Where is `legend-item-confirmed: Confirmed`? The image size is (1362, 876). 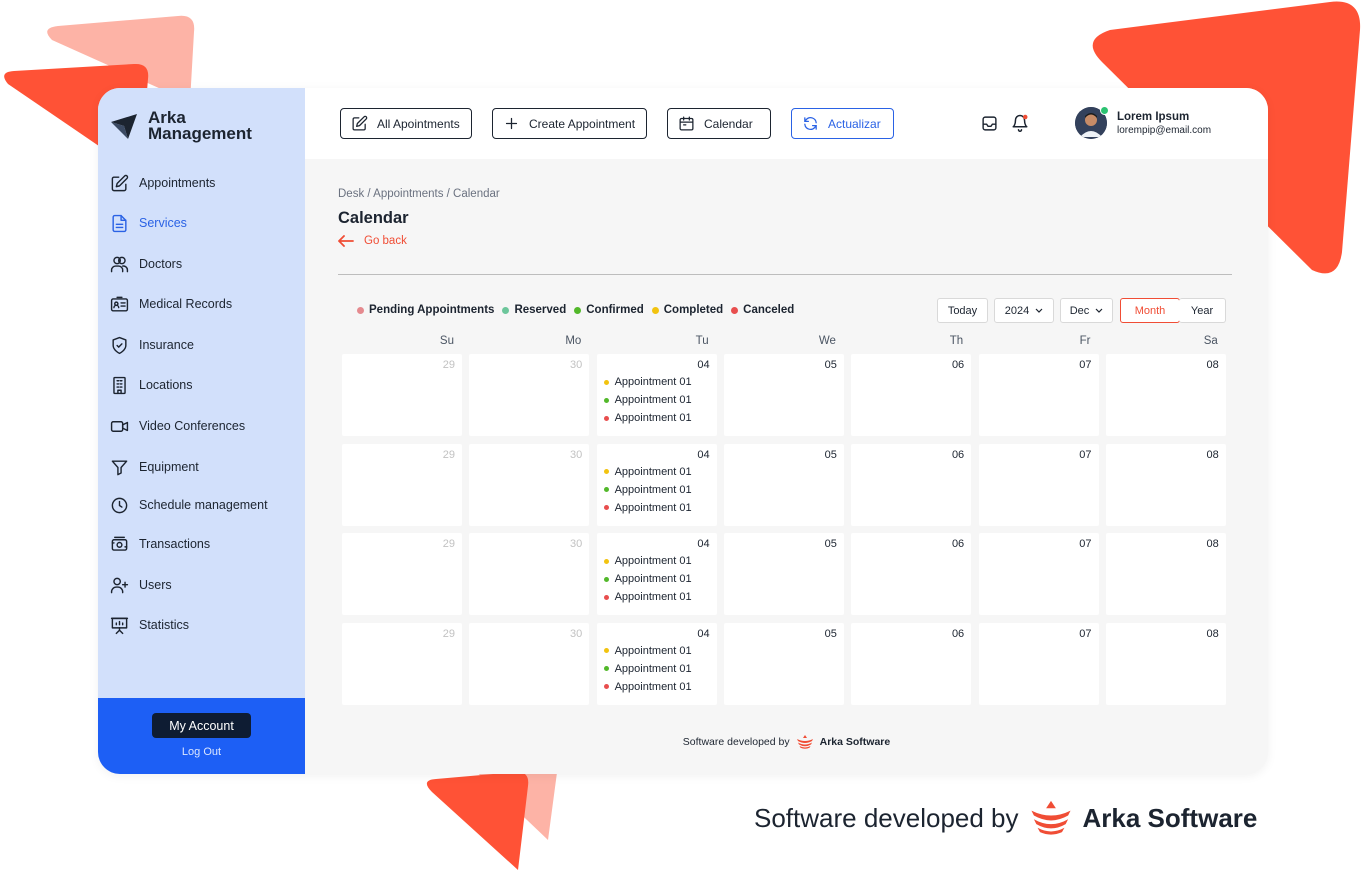
legend-item-confirmed: Confirmed is located at coordinates (609, 310).